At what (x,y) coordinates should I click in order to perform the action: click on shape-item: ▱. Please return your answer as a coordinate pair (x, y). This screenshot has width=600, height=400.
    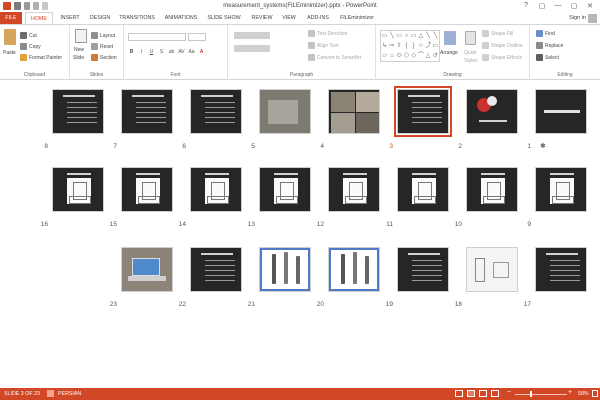
    Looking at the image, I should click on (384, 56).